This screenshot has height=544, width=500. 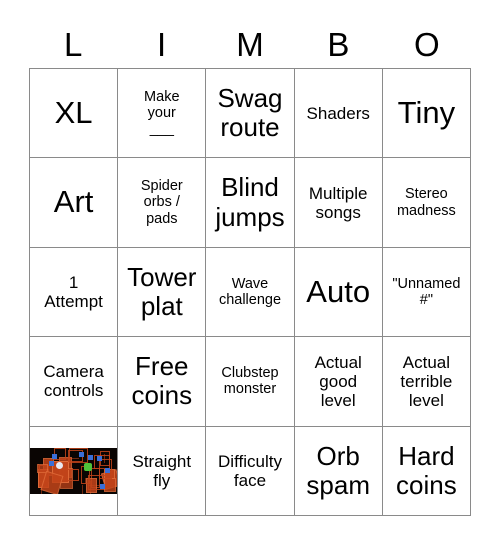 I want to click on bingo-cell-label: Multiple songs, so click(x=338, y=202).